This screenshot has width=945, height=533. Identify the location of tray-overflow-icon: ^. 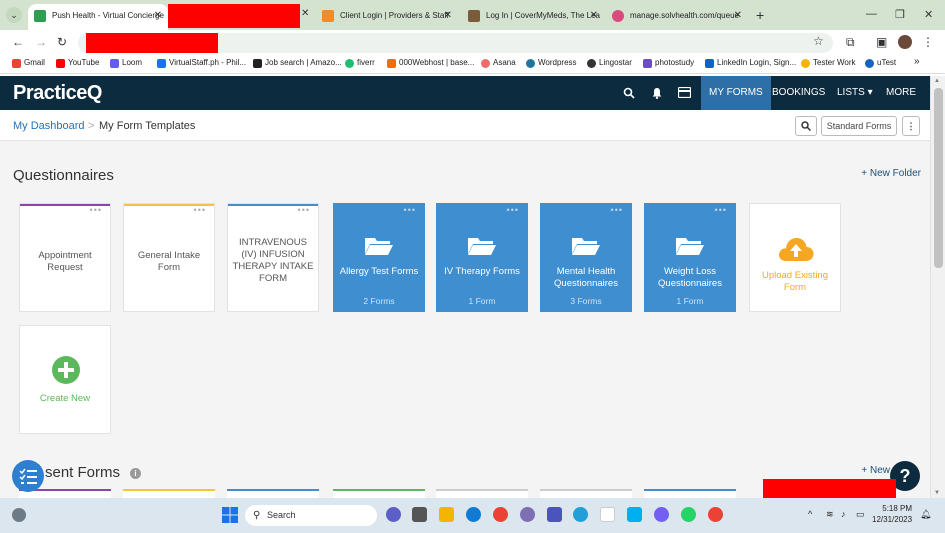
(810, 514).